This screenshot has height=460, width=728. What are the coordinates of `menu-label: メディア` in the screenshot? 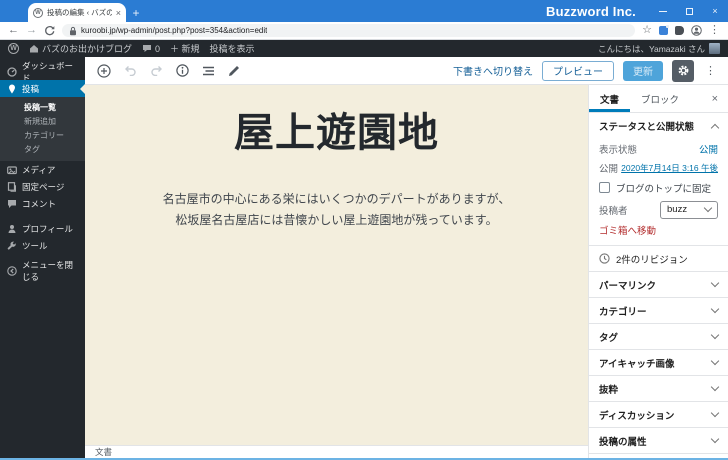 It's located at (39, 169).